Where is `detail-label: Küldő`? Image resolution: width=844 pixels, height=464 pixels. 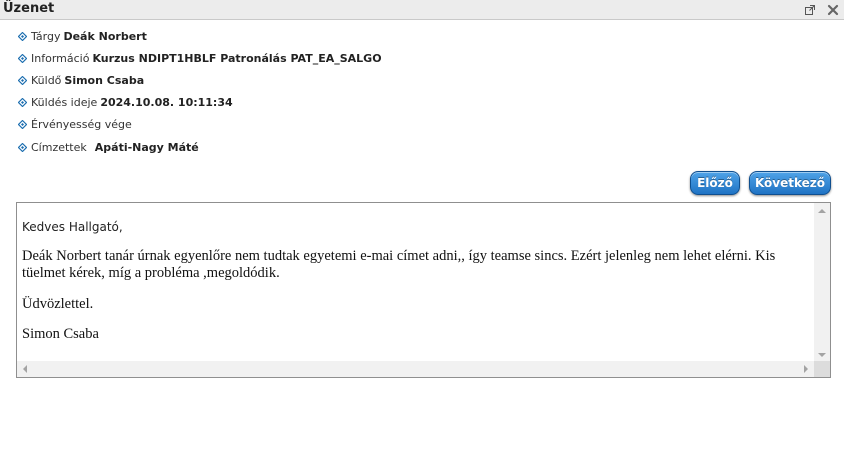 detail-label: Küldő is located at coordinates (46, 80).